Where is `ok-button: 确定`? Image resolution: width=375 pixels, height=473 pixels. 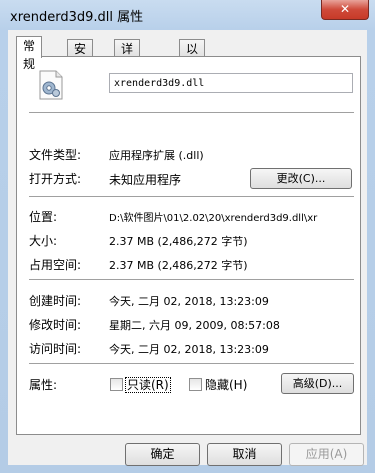
ok-button: 确定 is located at coordinates (162, 454).